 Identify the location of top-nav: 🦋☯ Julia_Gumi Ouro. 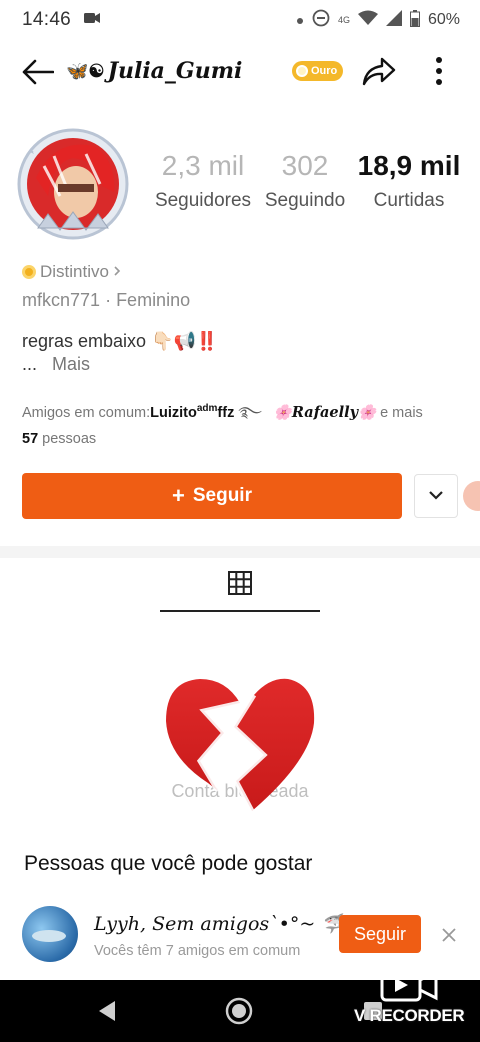
(240, 71).